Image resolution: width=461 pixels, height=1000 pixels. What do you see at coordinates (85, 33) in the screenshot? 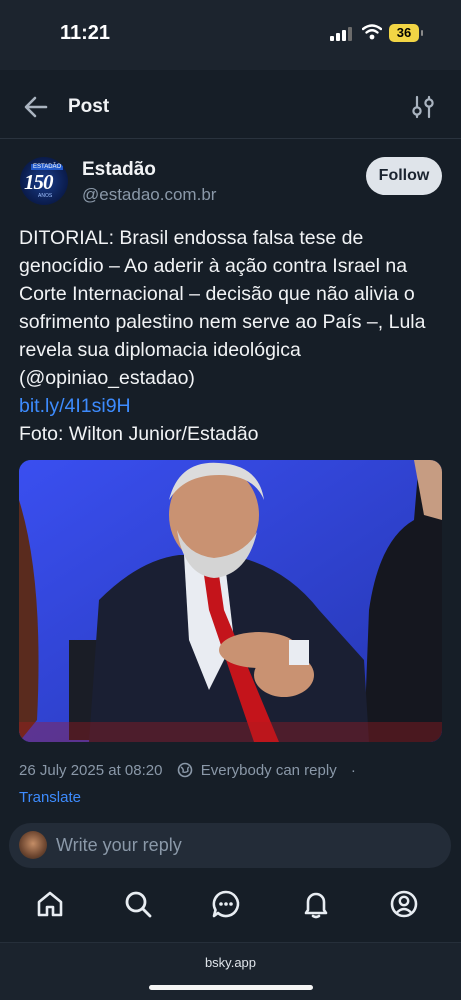
I see `status-time: 11:21` at bounding box center [85, 33].